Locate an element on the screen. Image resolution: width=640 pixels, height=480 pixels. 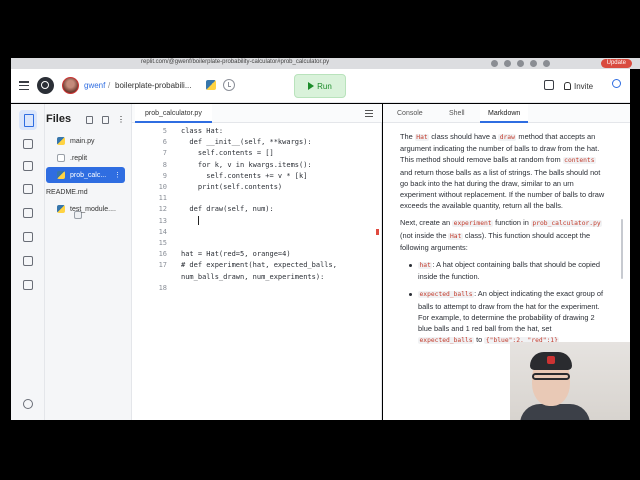
webcam-overlay is located at coordinates (570, 381).